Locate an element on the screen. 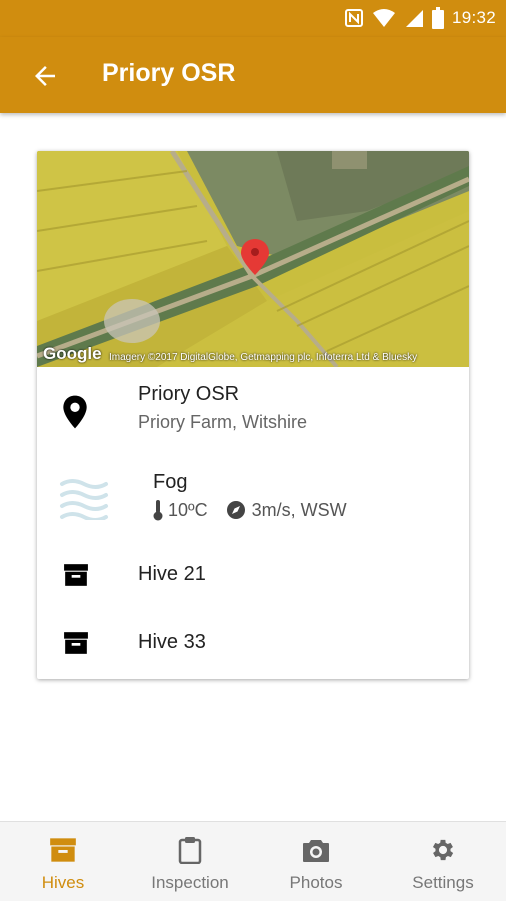  google-logo: Google is located at coordinates (72, 353).